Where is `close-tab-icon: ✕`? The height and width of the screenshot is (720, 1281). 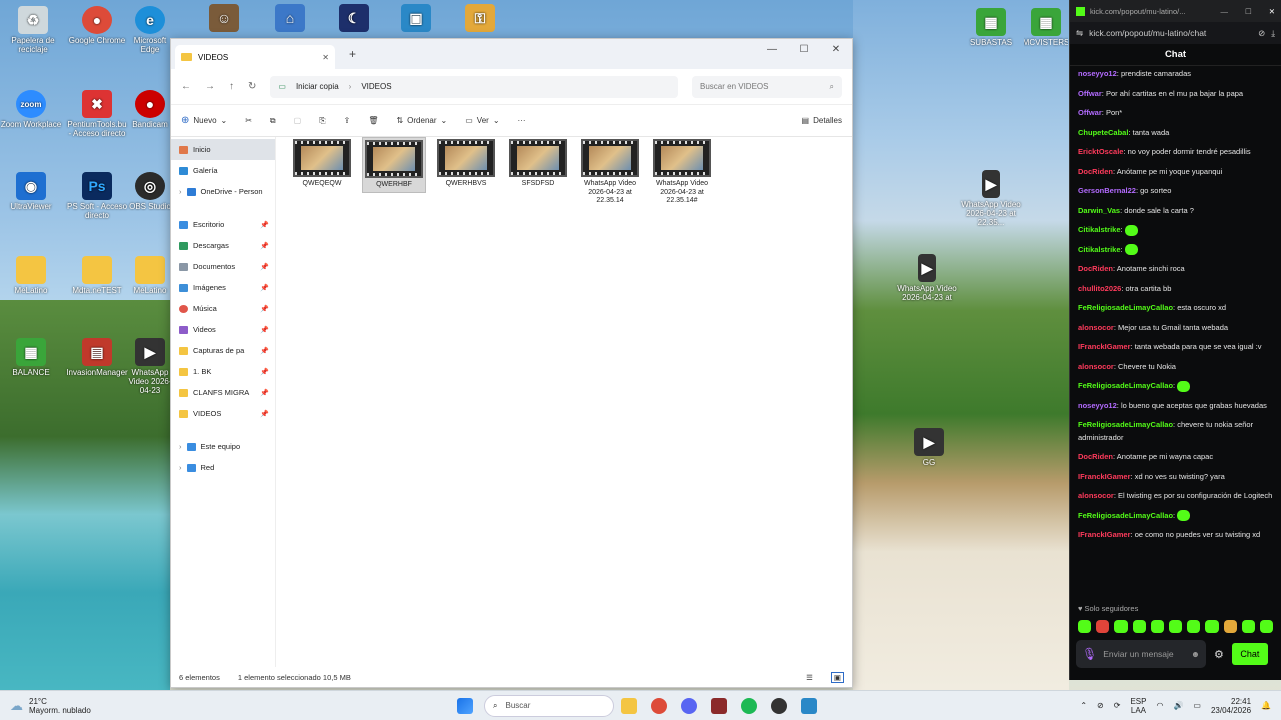 close-tab-icon: ✕ is located at coordinates (325, 57).